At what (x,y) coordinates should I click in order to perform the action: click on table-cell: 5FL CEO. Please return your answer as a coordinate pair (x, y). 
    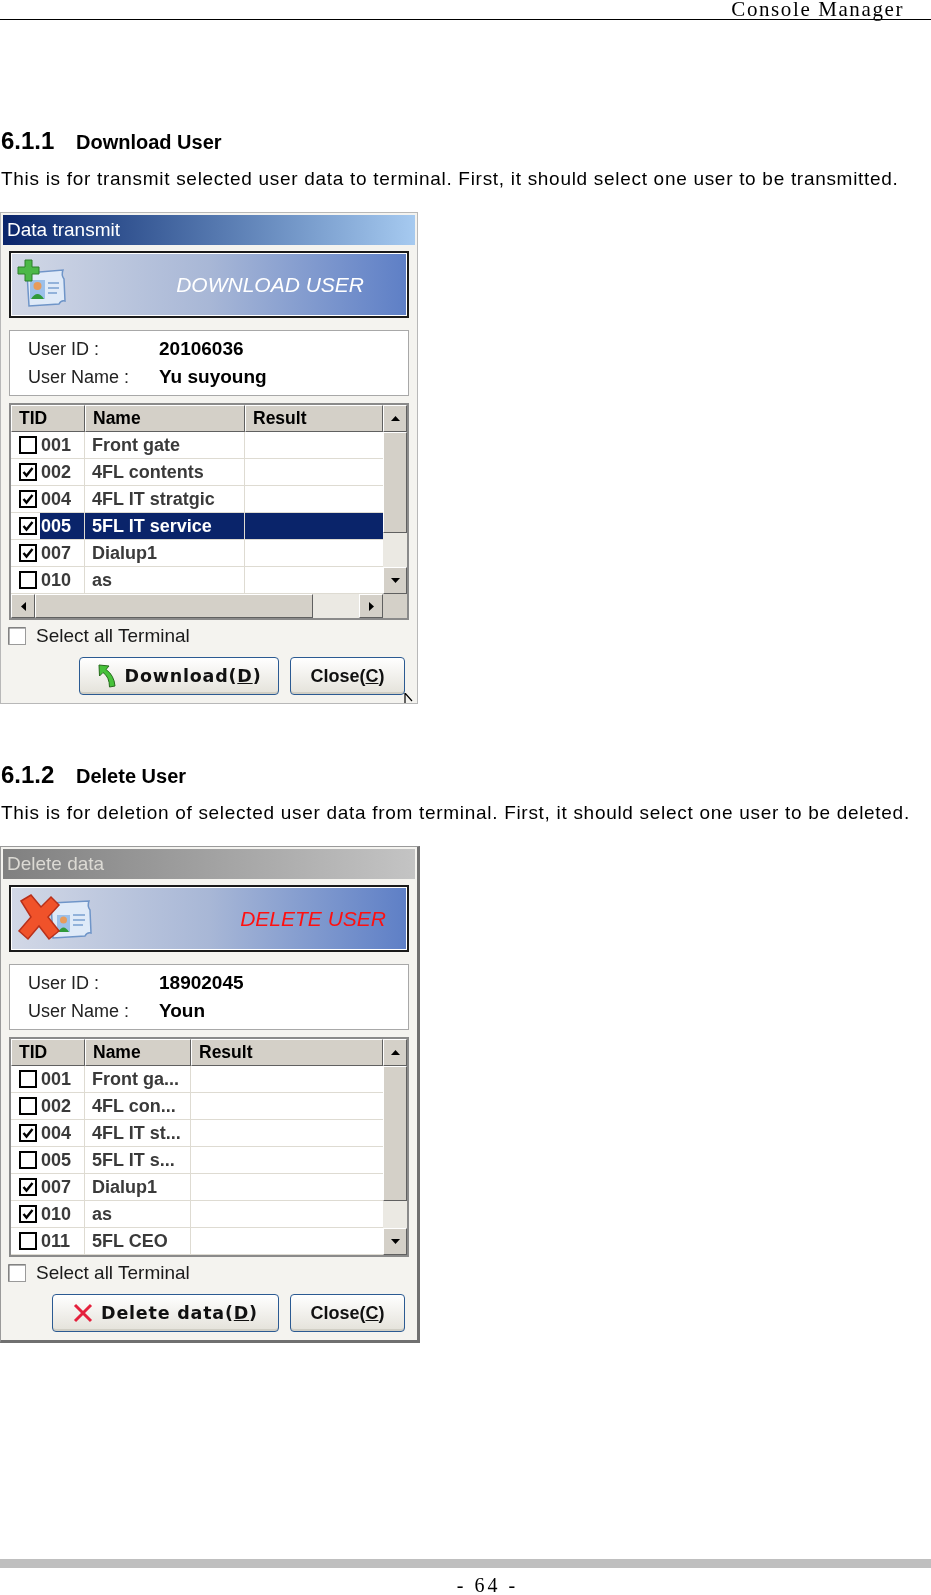
    Looking at the image, I should click on (138, 1241).